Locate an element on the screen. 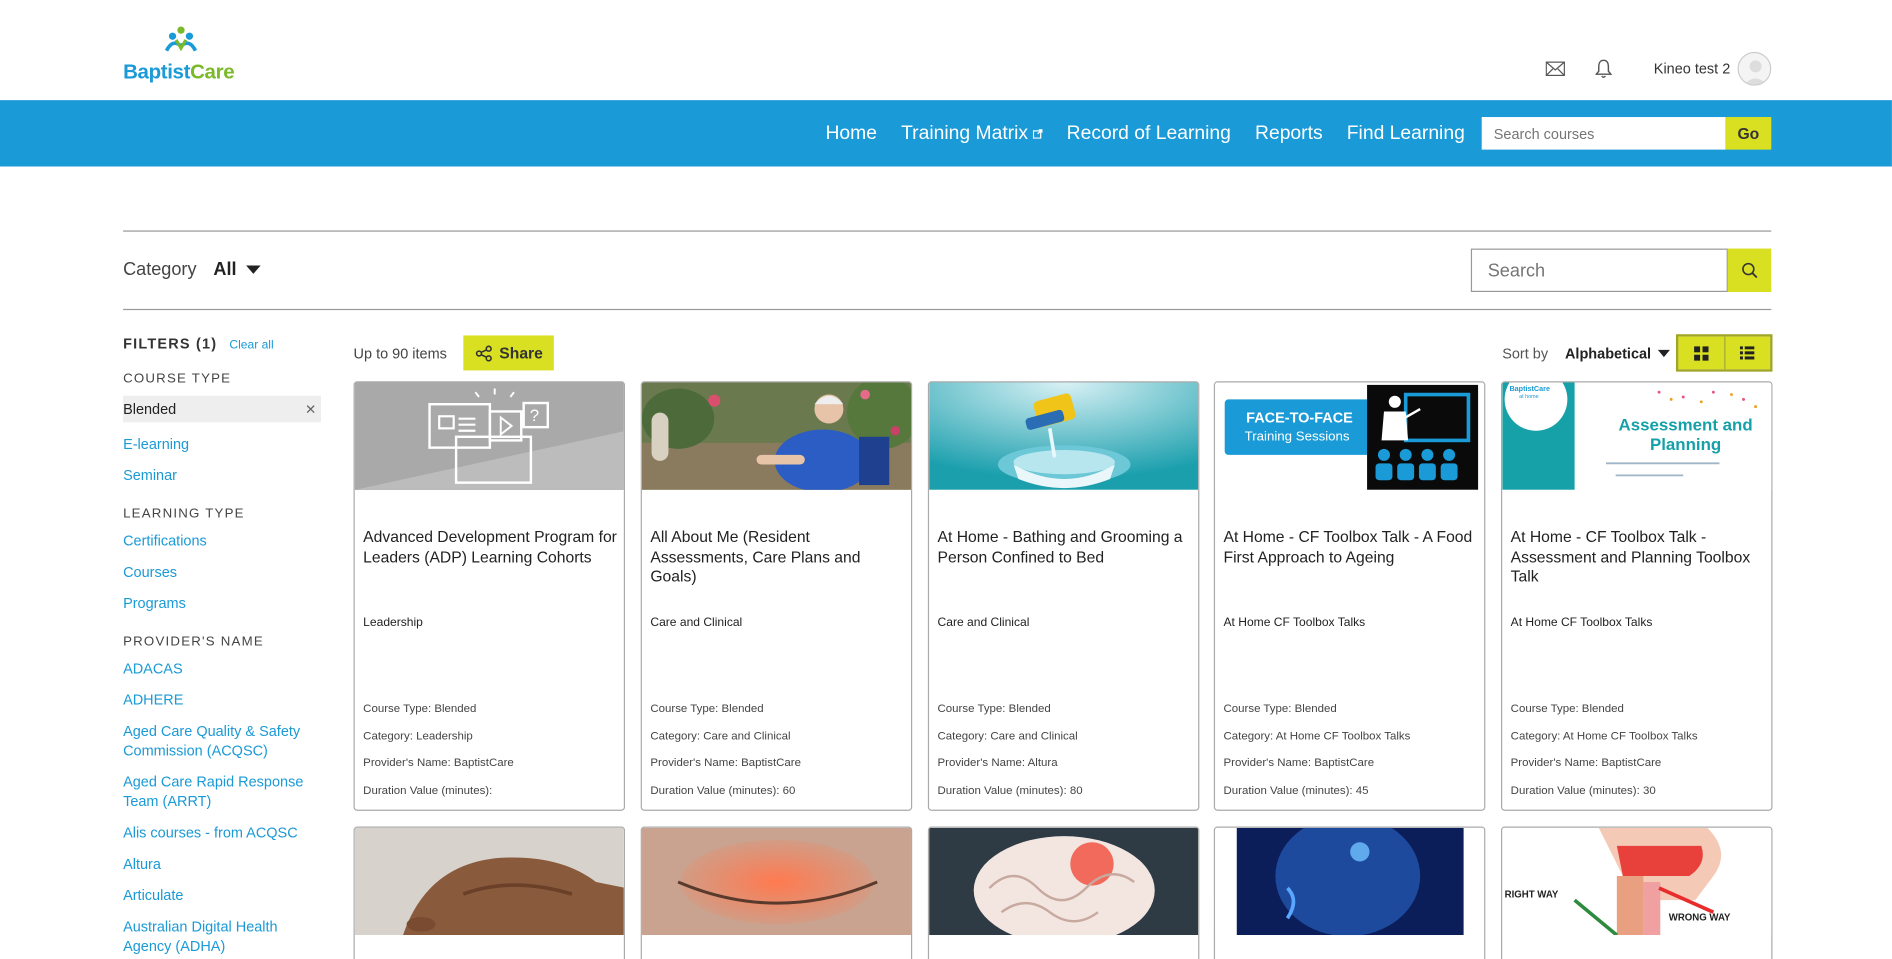 This screenshot has width=1892, height=959. filter-provider: Aged Care Rapid Response Team (ARRT) is located at coordinates (224, 791).